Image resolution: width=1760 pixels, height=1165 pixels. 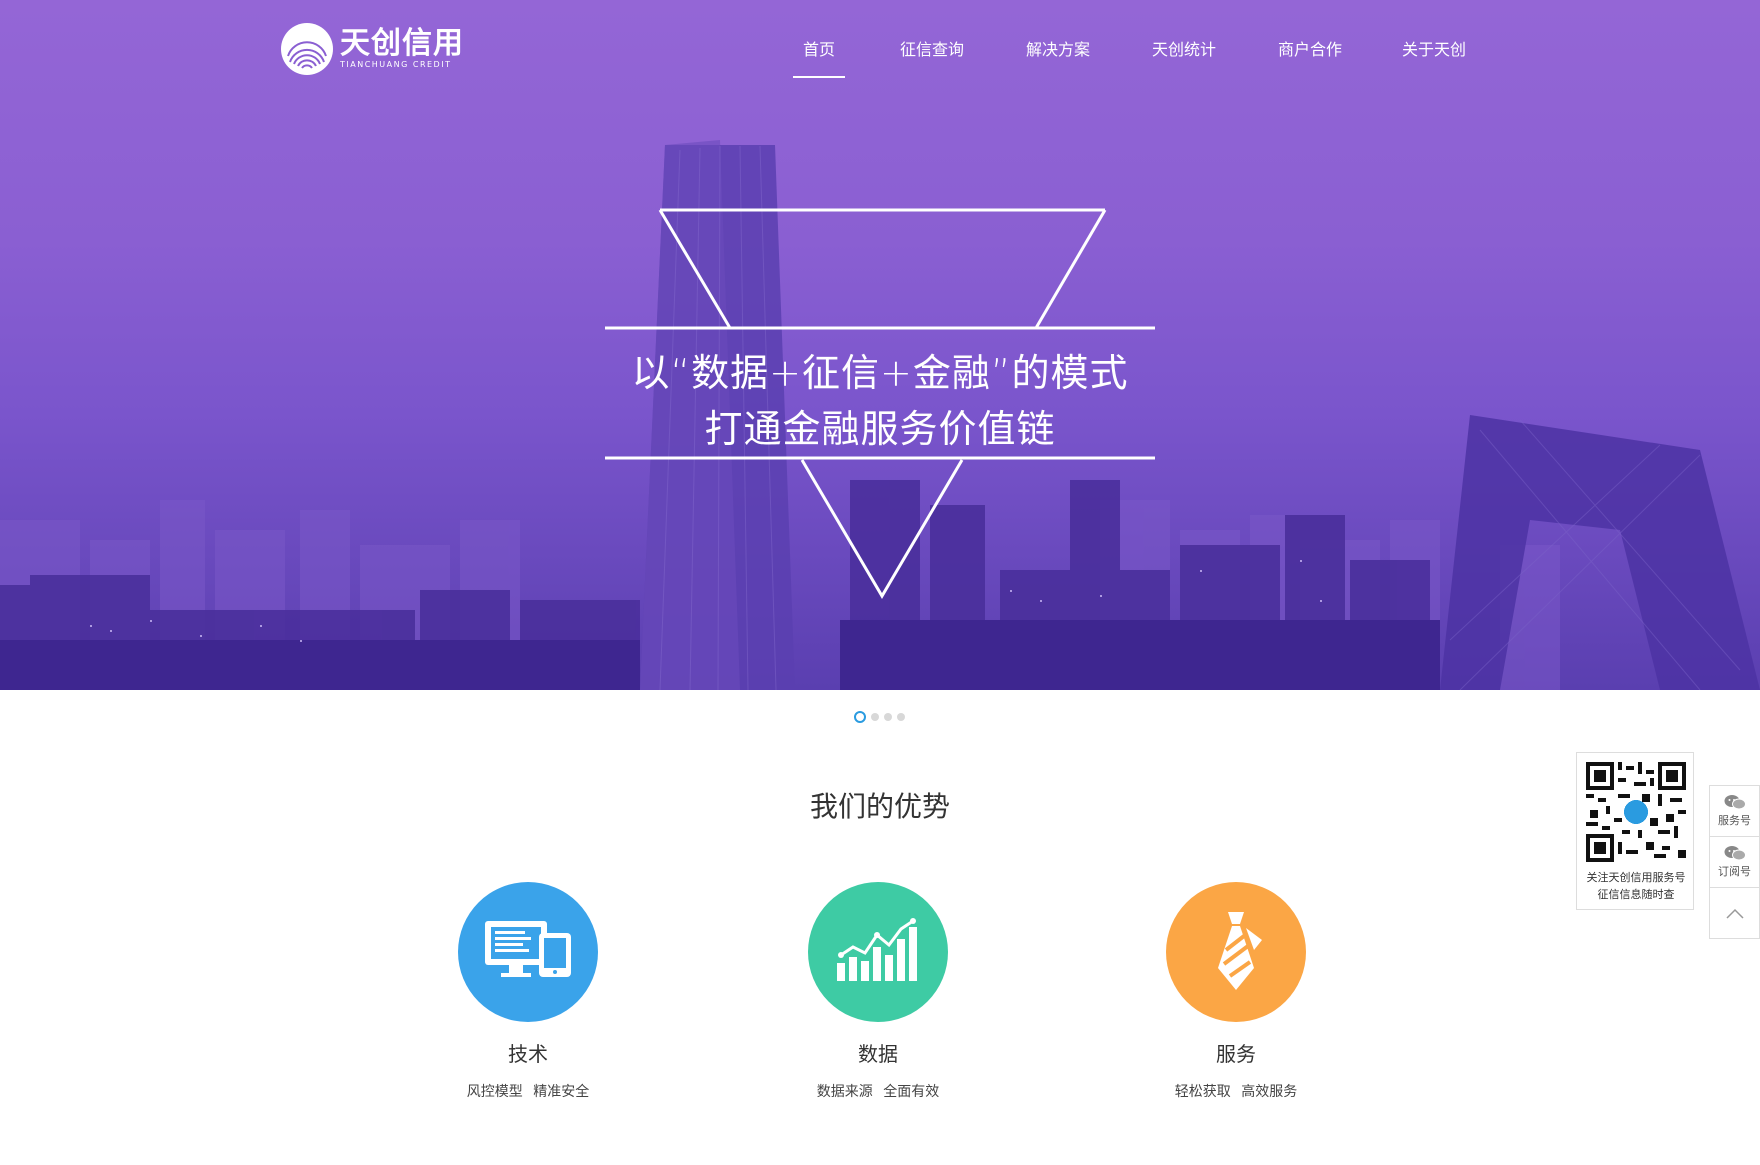 What do you see at coordinates (1236, 1054) in the screenshot?
I see `feature-service-title: 服务` at bounding box center [1236, 1054].